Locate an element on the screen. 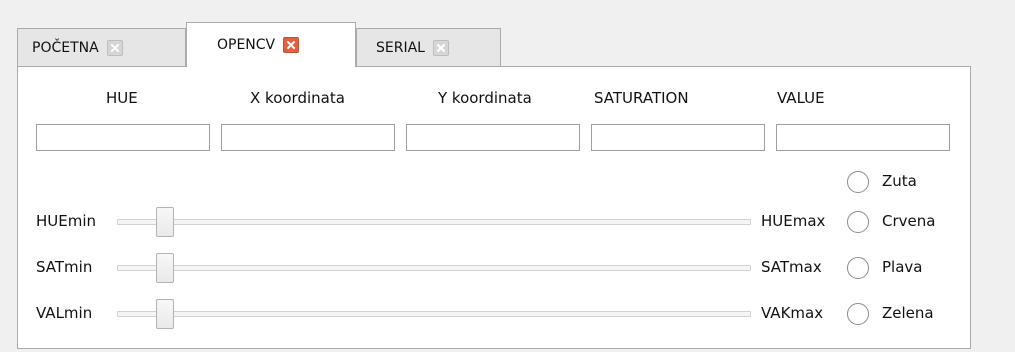  sat-min-label: SATmin is located at coordinates (64, 267).